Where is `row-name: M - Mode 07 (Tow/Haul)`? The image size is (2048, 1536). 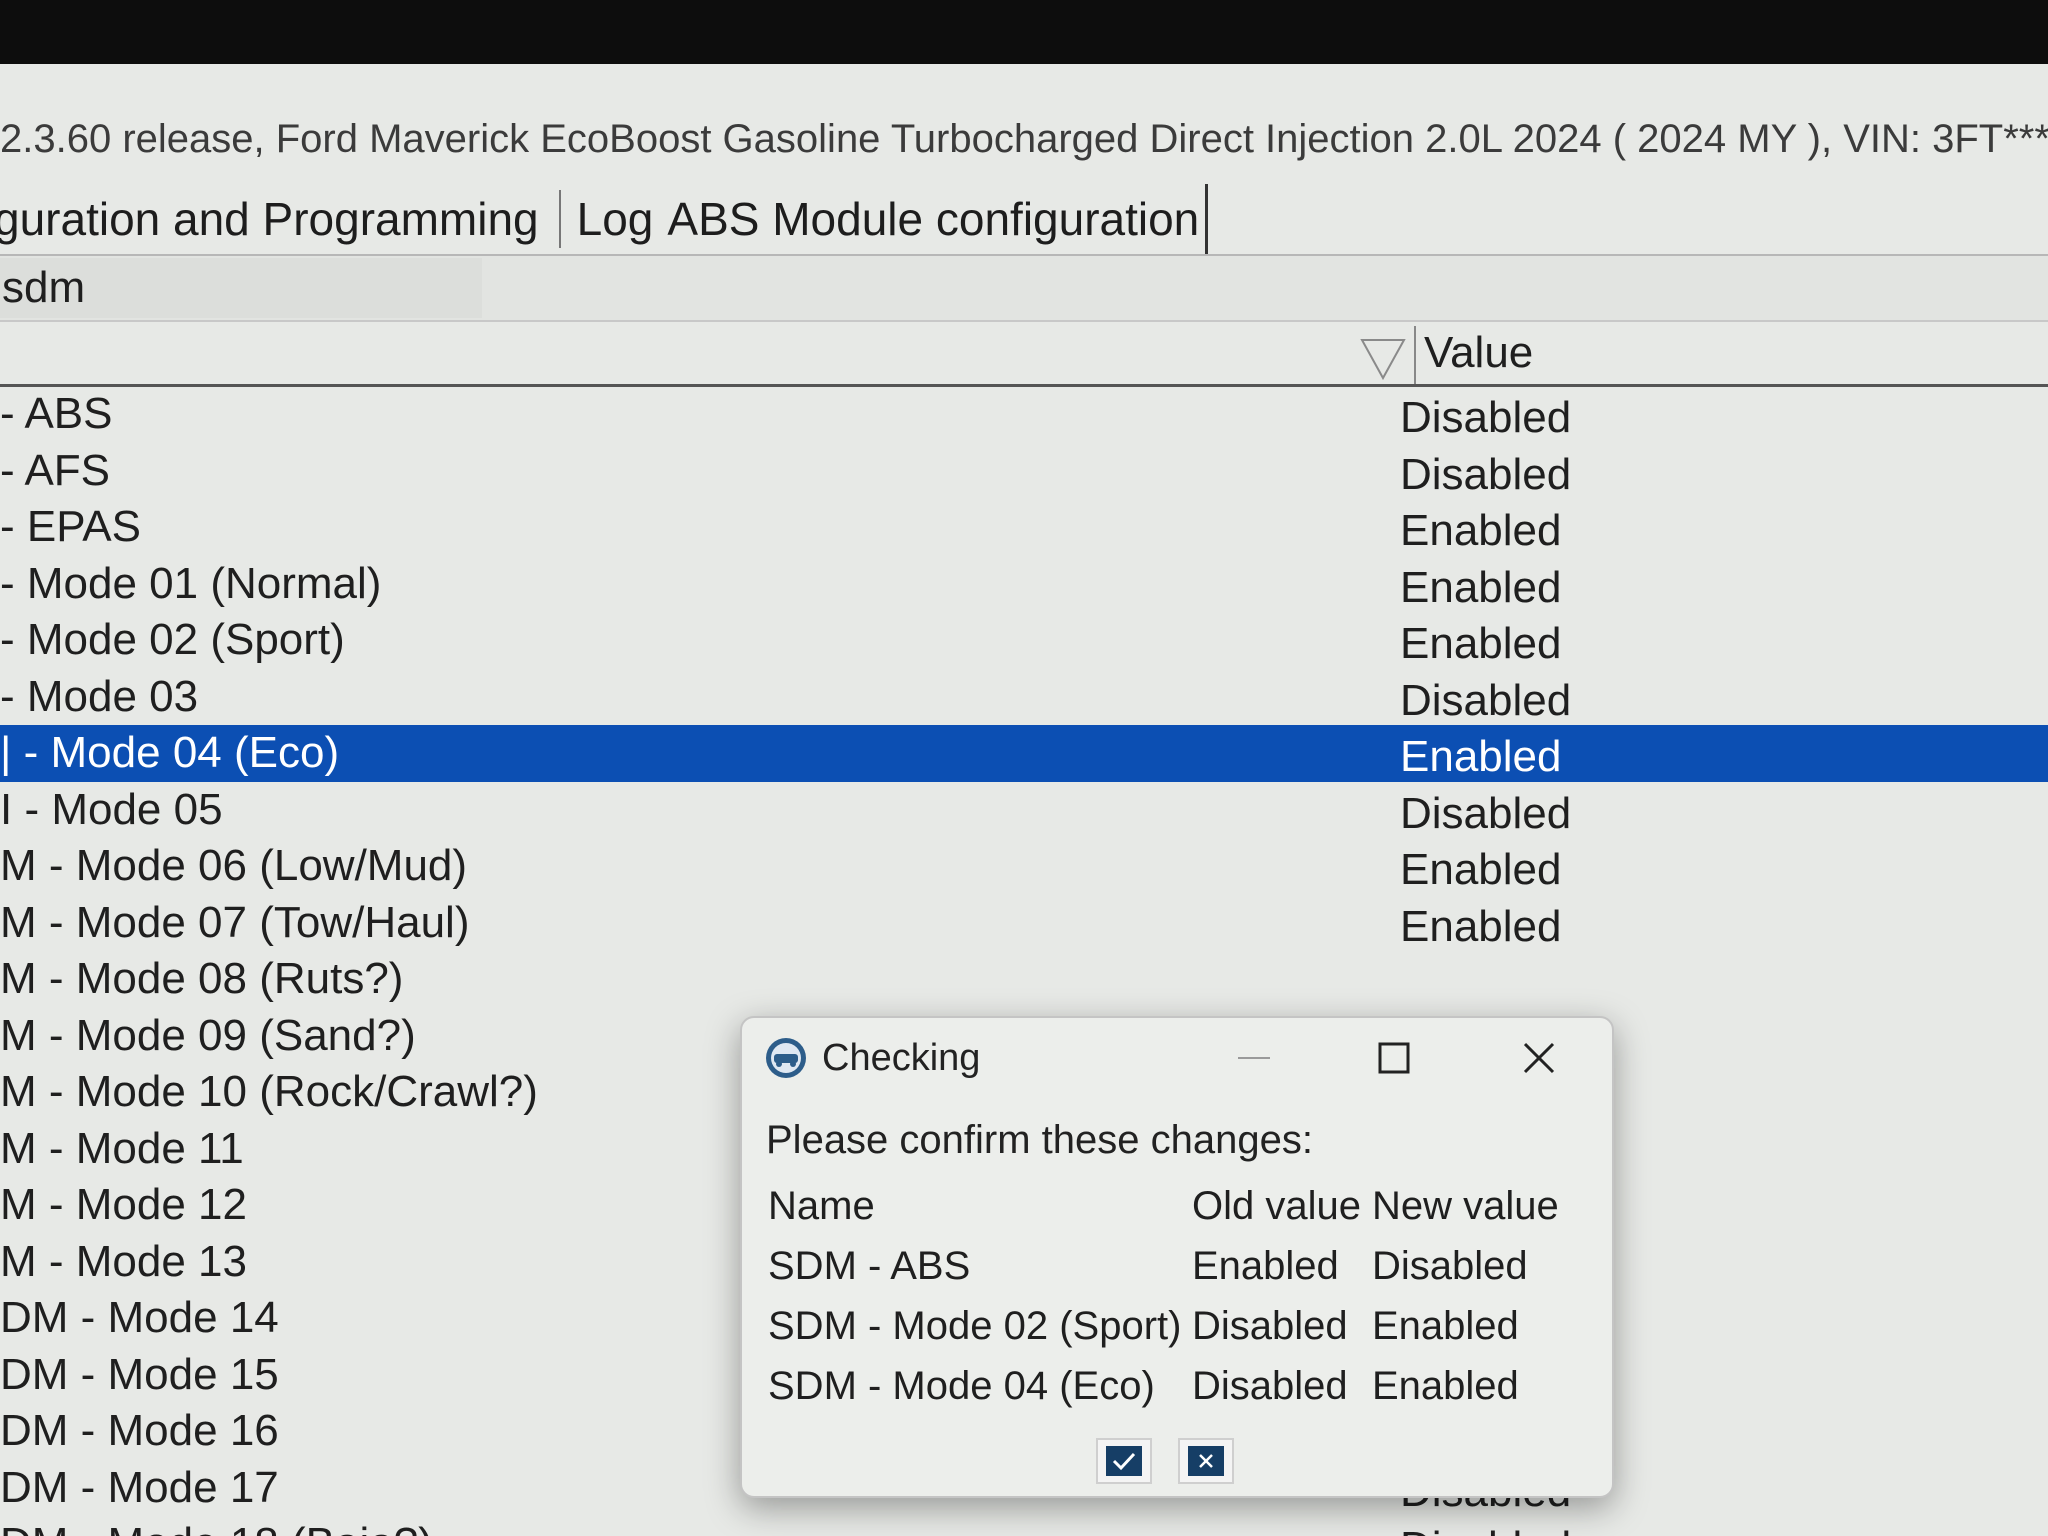 row-name: M - Mode 07 (Tow/Haul) is located at coordinates (235, 922).